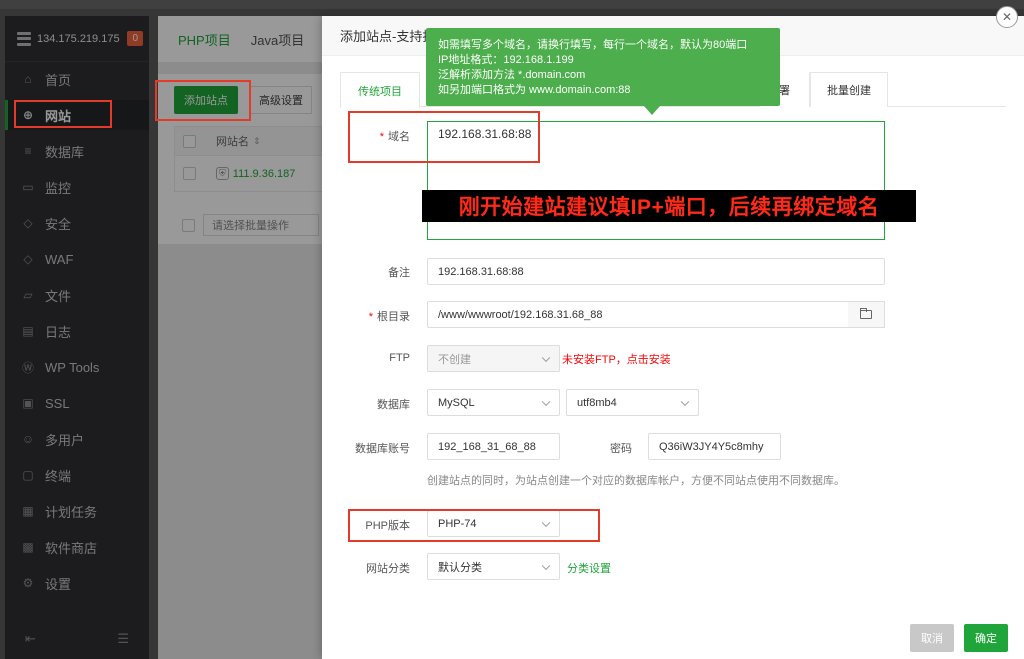  I want to click on remark-input: 192.168.31.68:88, so click(656, 271).